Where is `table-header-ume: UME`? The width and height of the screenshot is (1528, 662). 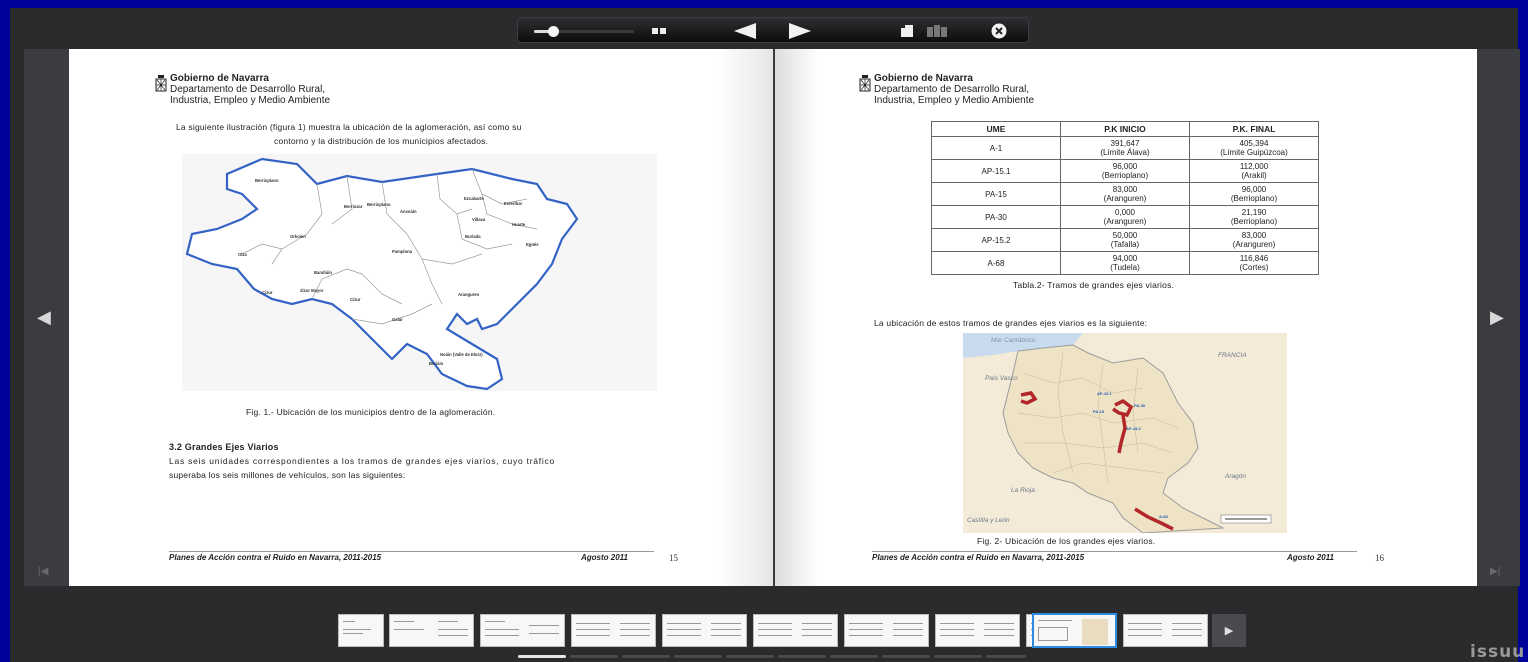 table-header-ume: UME is located at coordinates (996, 129).